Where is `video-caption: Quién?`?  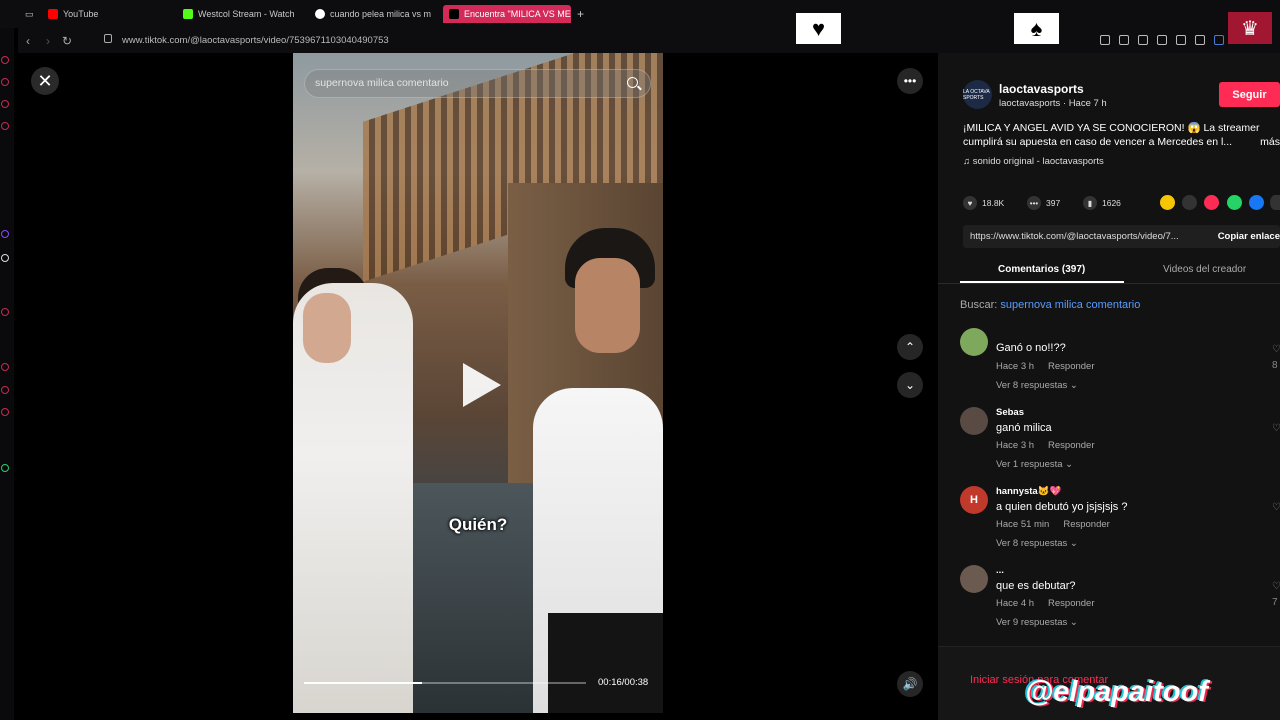 video-caption: Quién? is located at coordinates (478, 524).